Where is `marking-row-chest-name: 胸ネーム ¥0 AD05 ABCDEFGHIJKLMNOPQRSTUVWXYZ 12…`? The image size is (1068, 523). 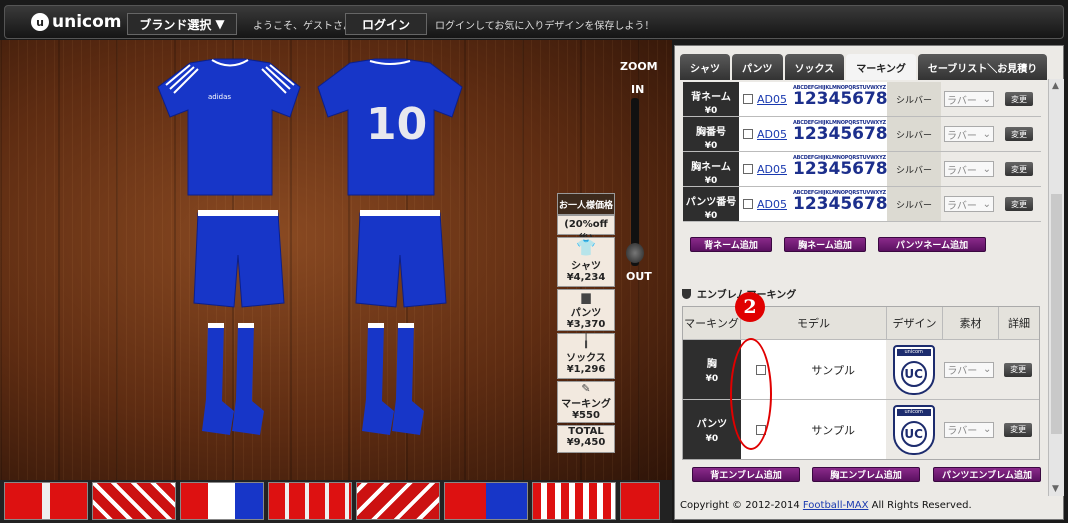
marking-row-chest-name: 胸ネーム ¥0 AD05 ABCDEFGHIJKLMNOPQRSTUVWXYZ 12… is located at coordinates (862, 169).